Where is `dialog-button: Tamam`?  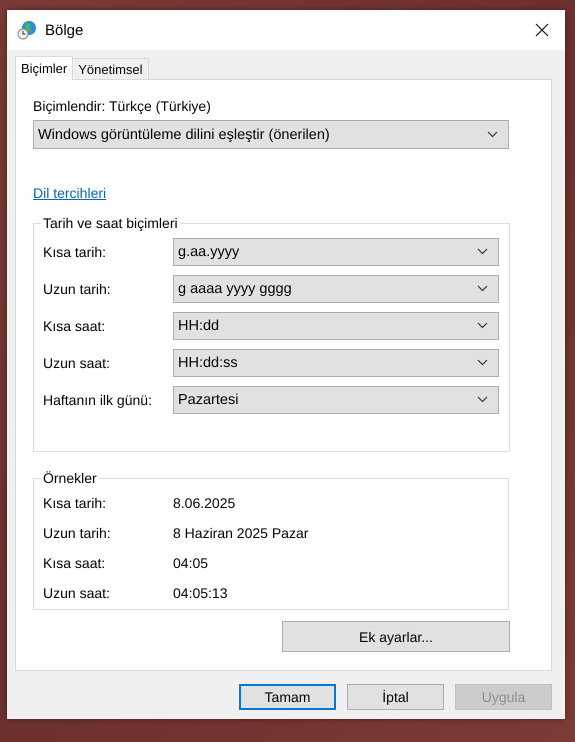 dialog-button: Tamam is located at coordinates (287, 697).